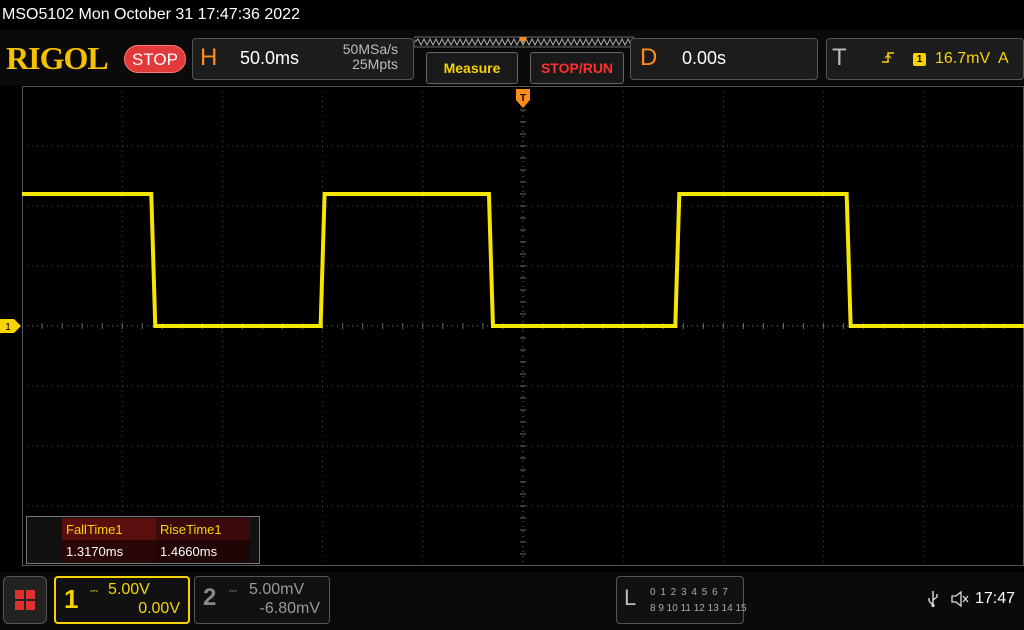  I want to click on fall-time-label: FallTime1, so click(94, 529).